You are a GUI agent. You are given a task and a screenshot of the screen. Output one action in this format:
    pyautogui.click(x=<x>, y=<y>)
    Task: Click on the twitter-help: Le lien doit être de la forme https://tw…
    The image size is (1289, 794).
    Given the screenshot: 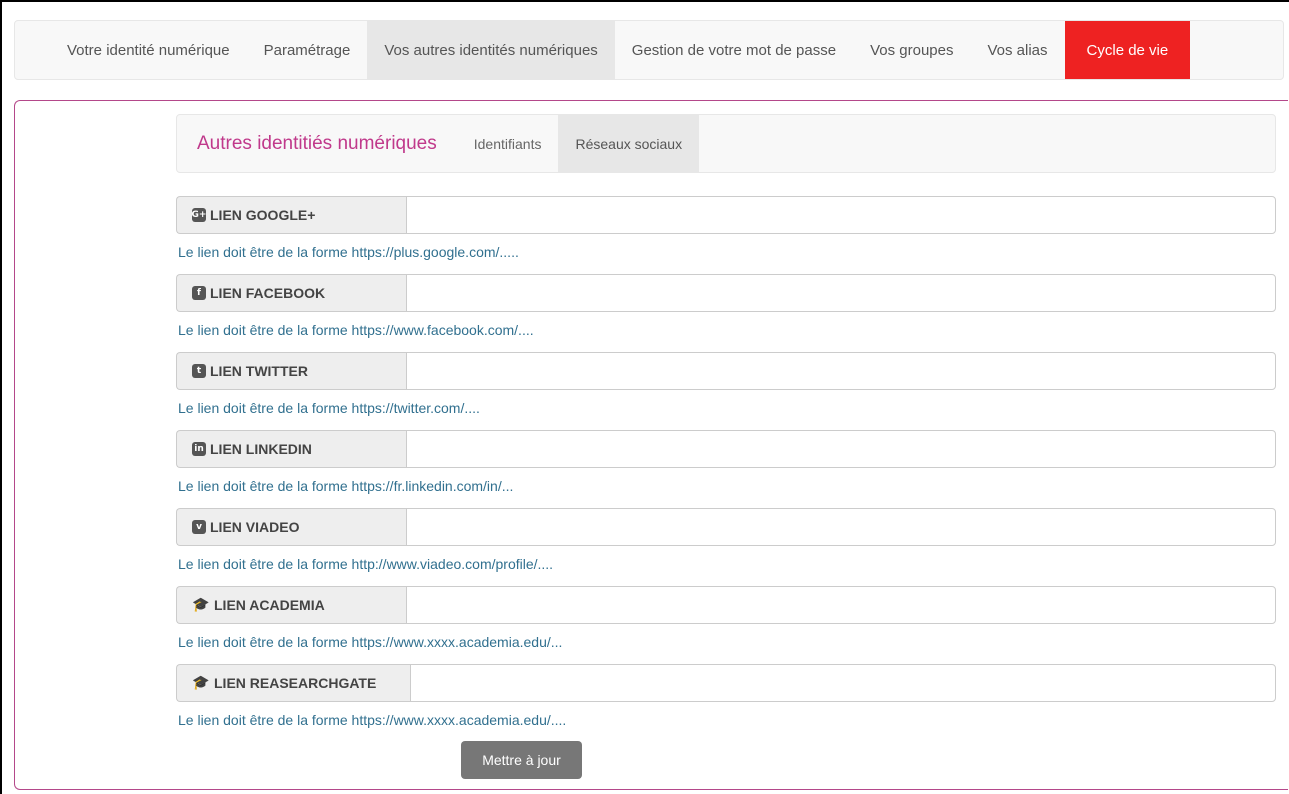 What is the action you would take?
    pyautogui.click(x=329, y=408)
    